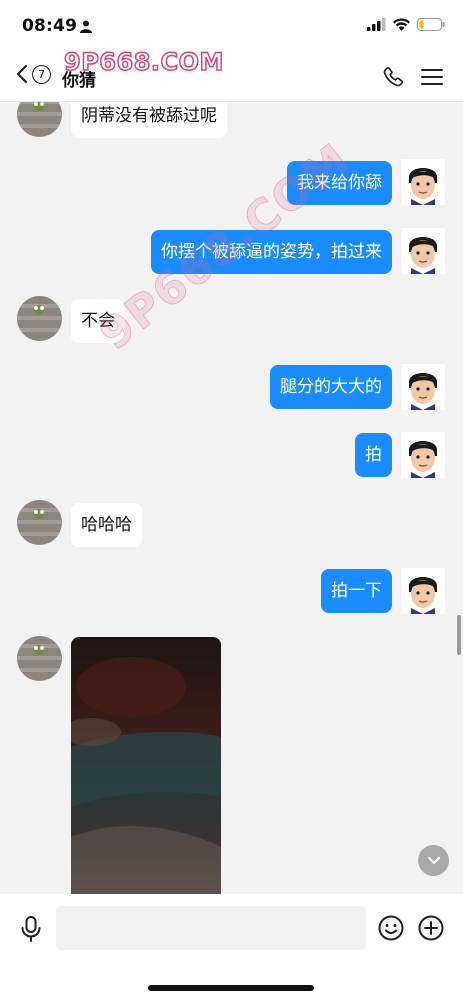 Image resolution: width=463 pixels, height=1000 pixels. I want to click on message-bubble: 你摆个被舔逼的姿势，拍过来, so click(271, 252).